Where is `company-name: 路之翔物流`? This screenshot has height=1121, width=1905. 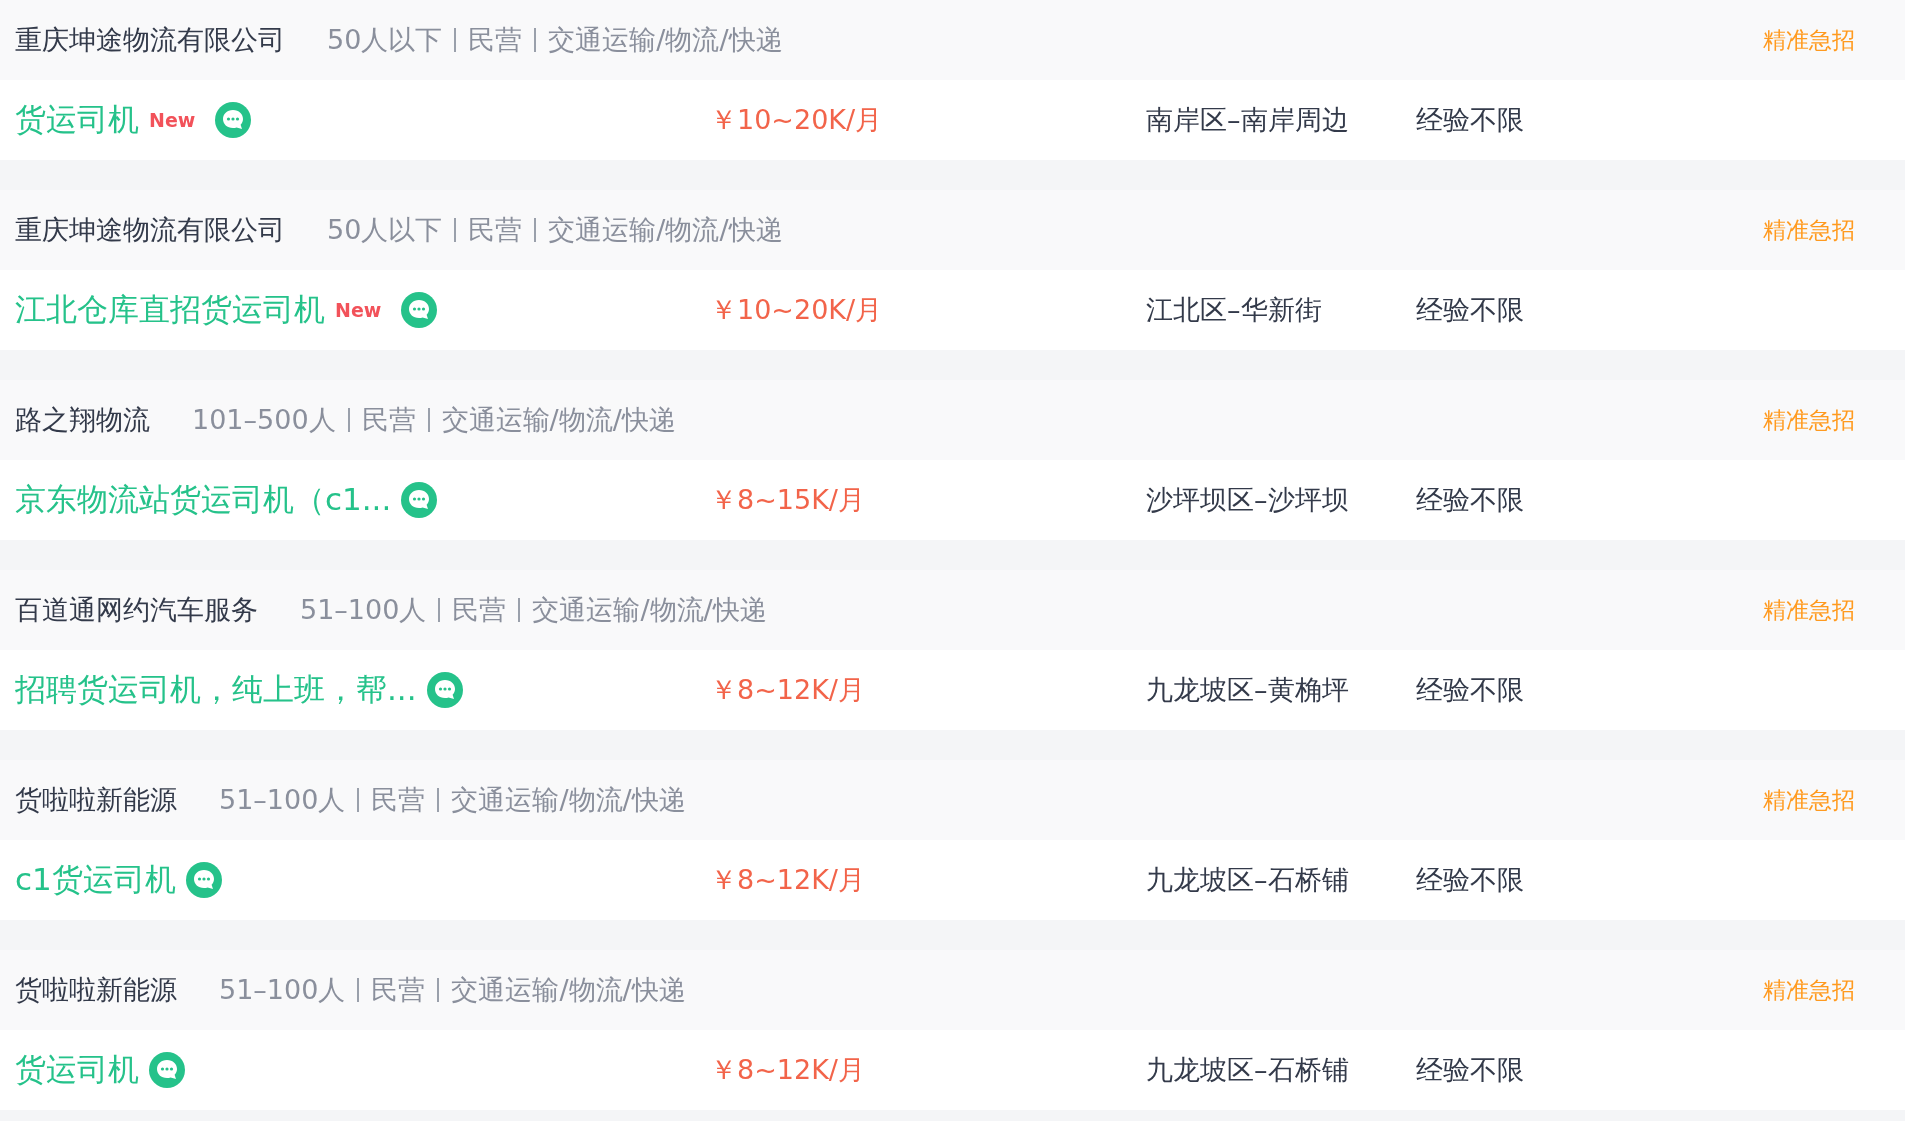
company-name: 路之翔物流 is located at coordinates (82, 420).